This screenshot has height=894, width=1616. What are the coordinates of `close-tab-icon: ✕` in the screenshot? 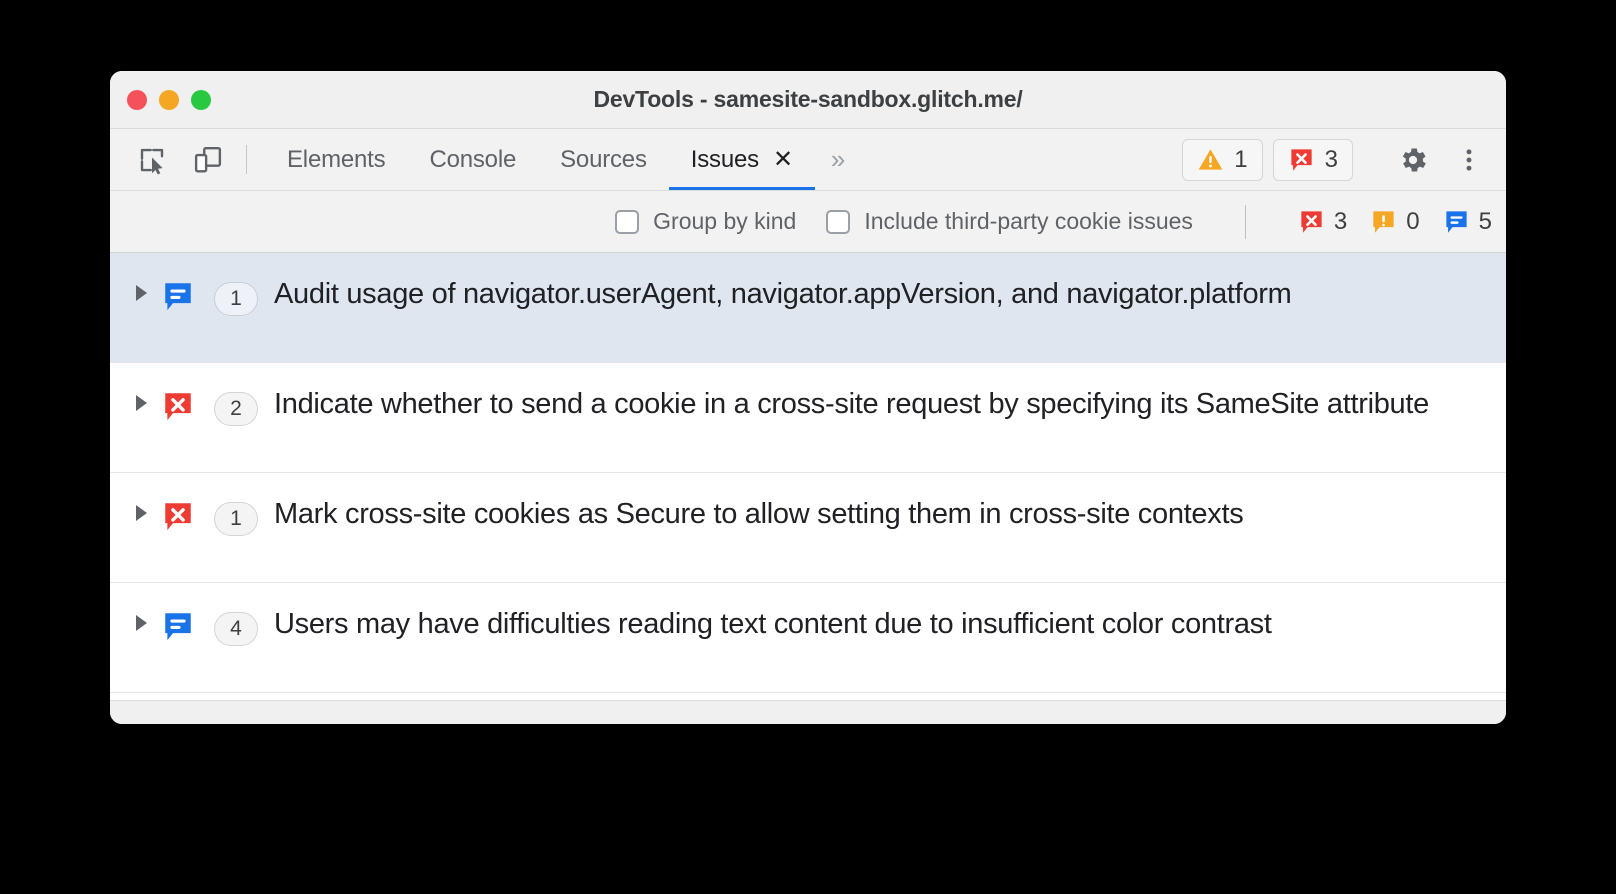 It's located at (783, 159).